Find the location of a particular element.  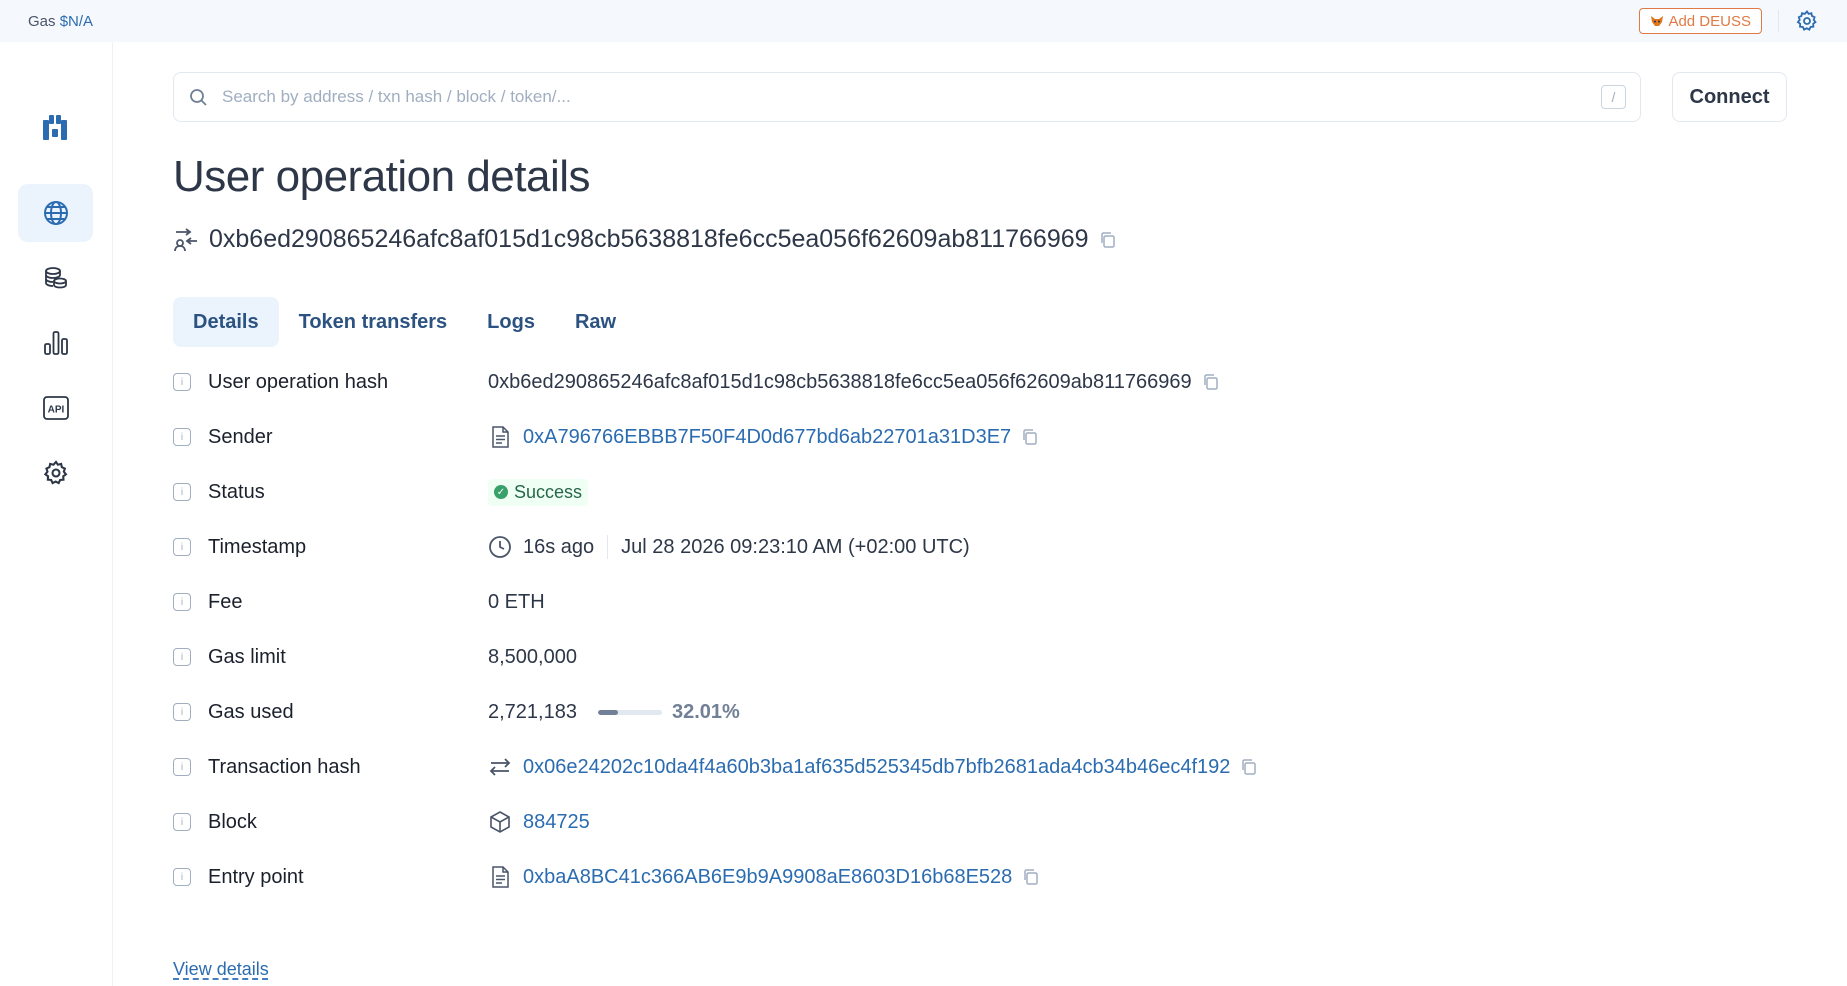

nav-blockchain is located at coordinates (55, 213).